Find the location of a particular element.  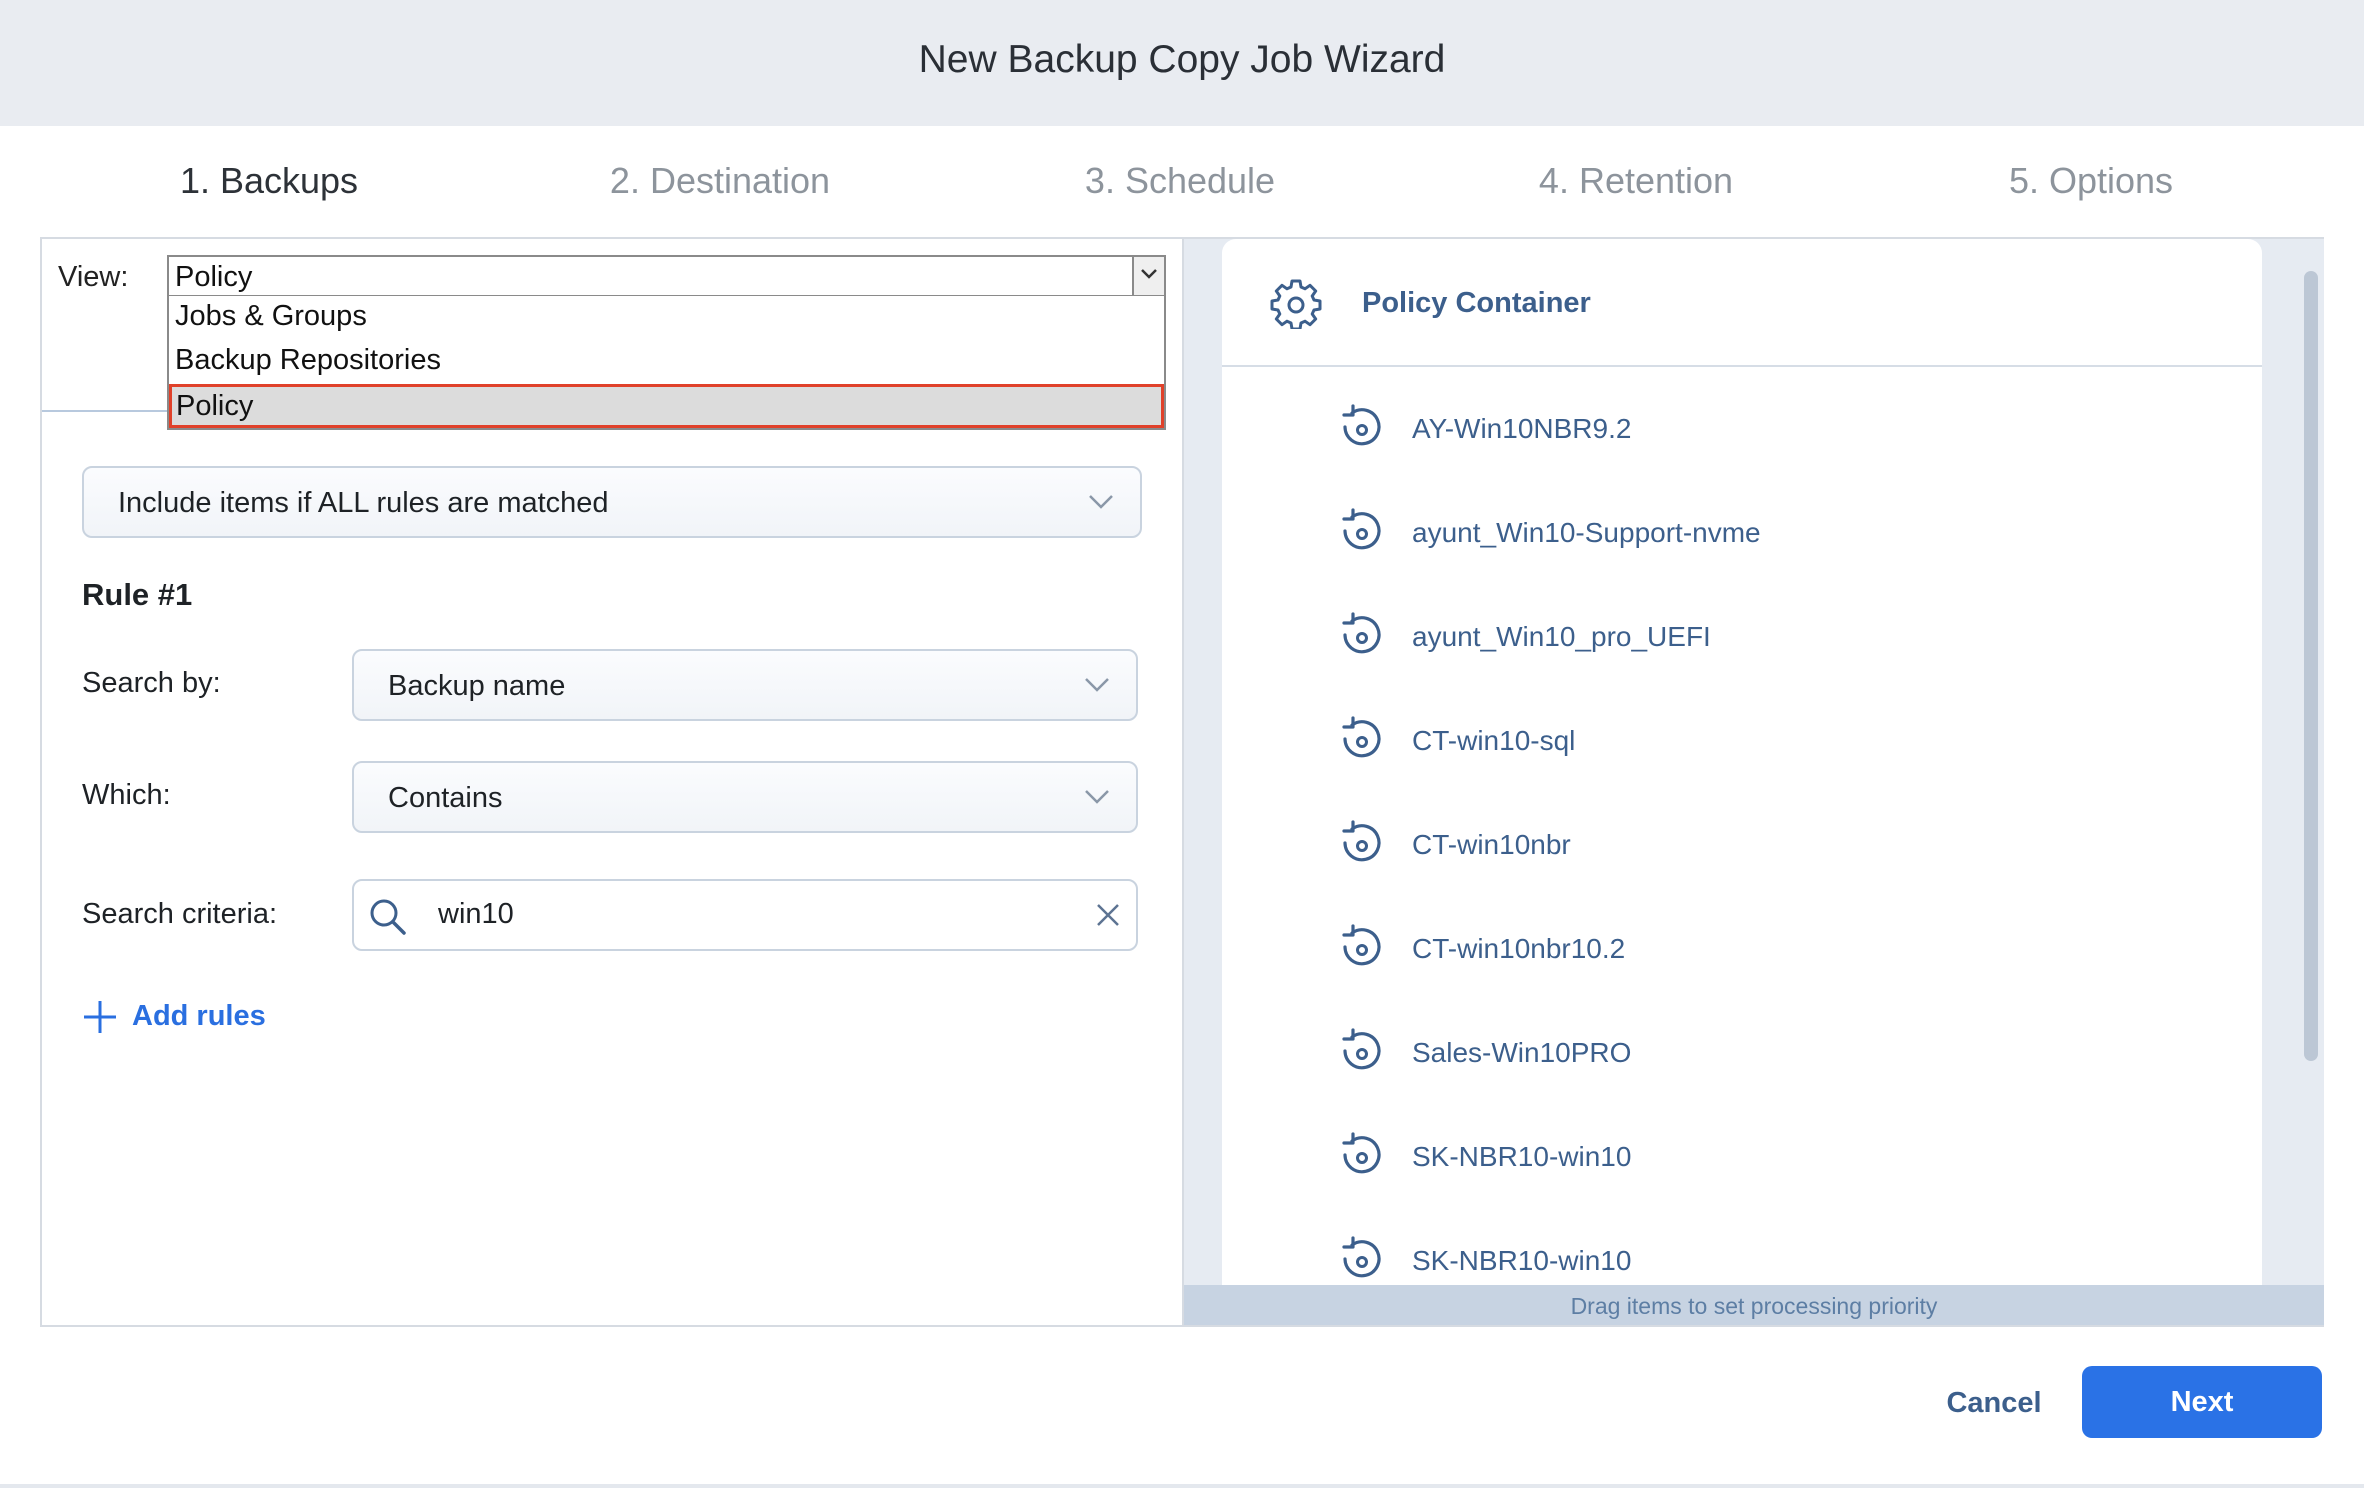

scrollbar-thumb is located at coordinates (2311, 666).